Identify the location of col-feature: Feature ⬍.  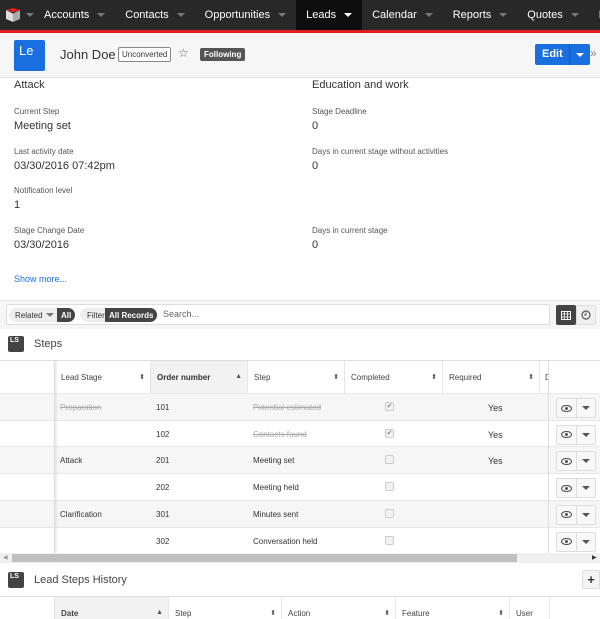
(452, 608).